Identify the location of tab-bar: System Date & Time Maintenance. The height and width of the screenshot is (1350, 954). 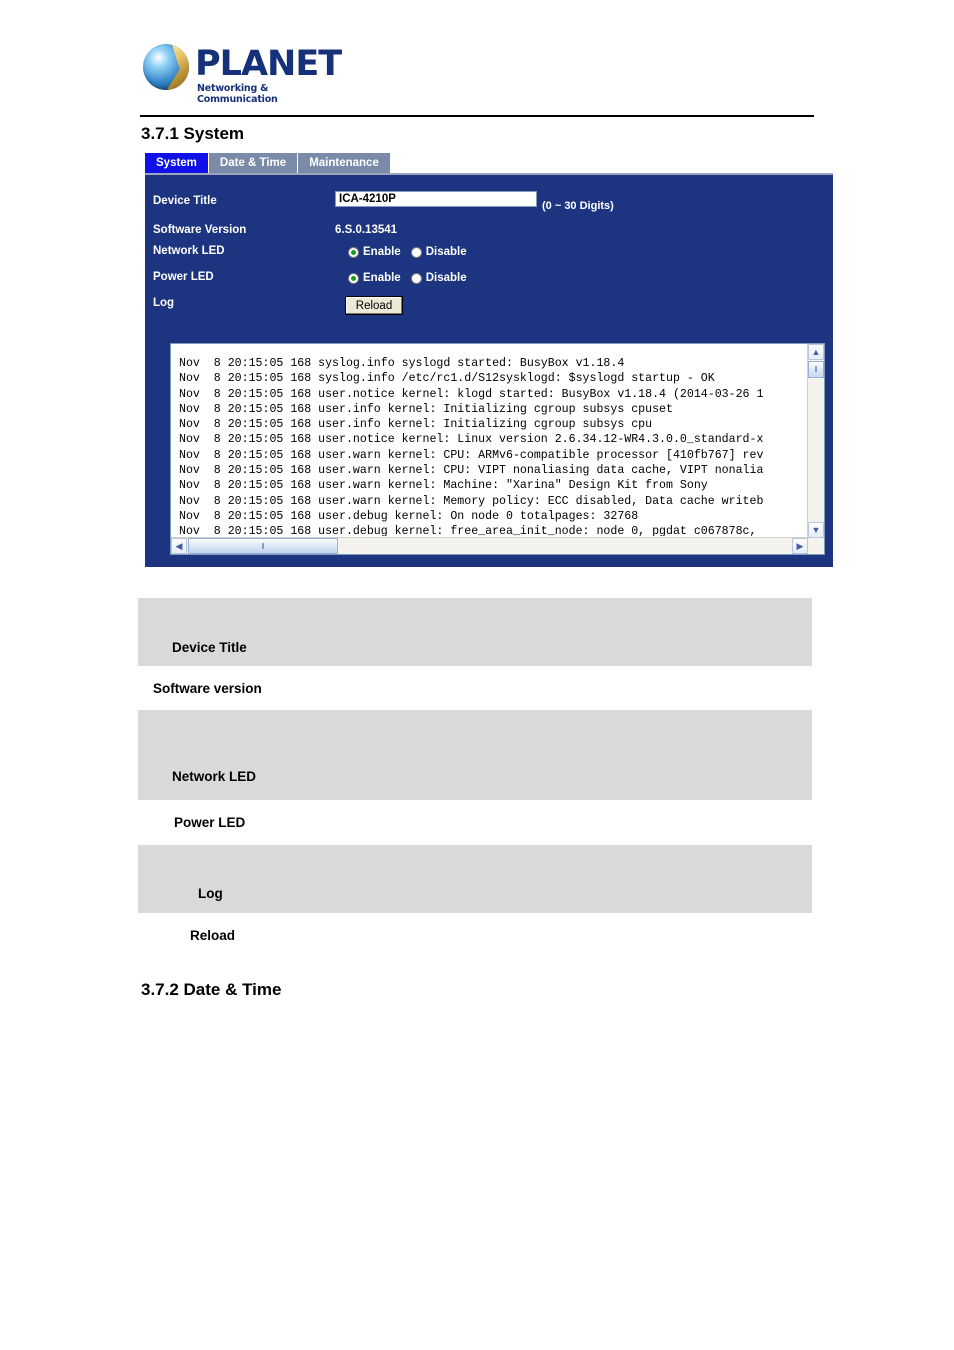
(268, 163).